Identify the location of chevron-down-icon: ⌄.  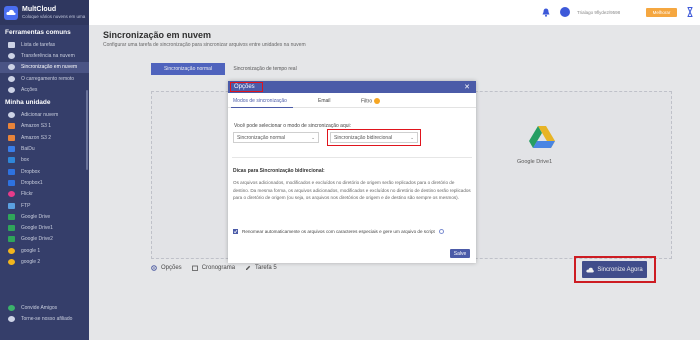
(313, 137).